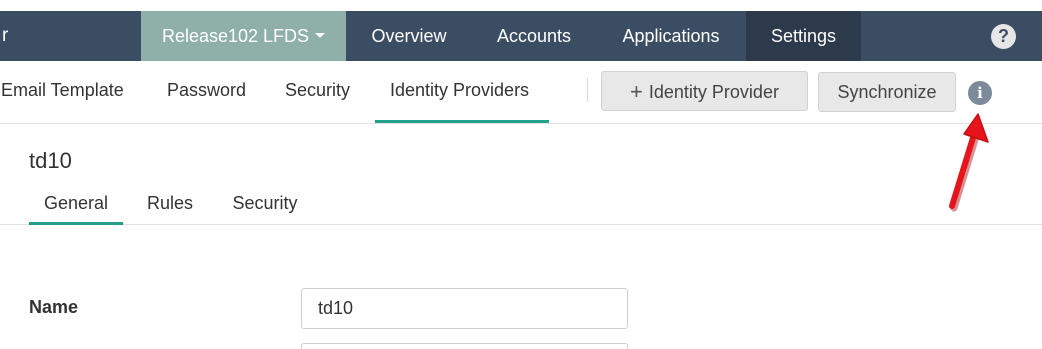  I want to click on caret-down-icon, so click(320, 35).